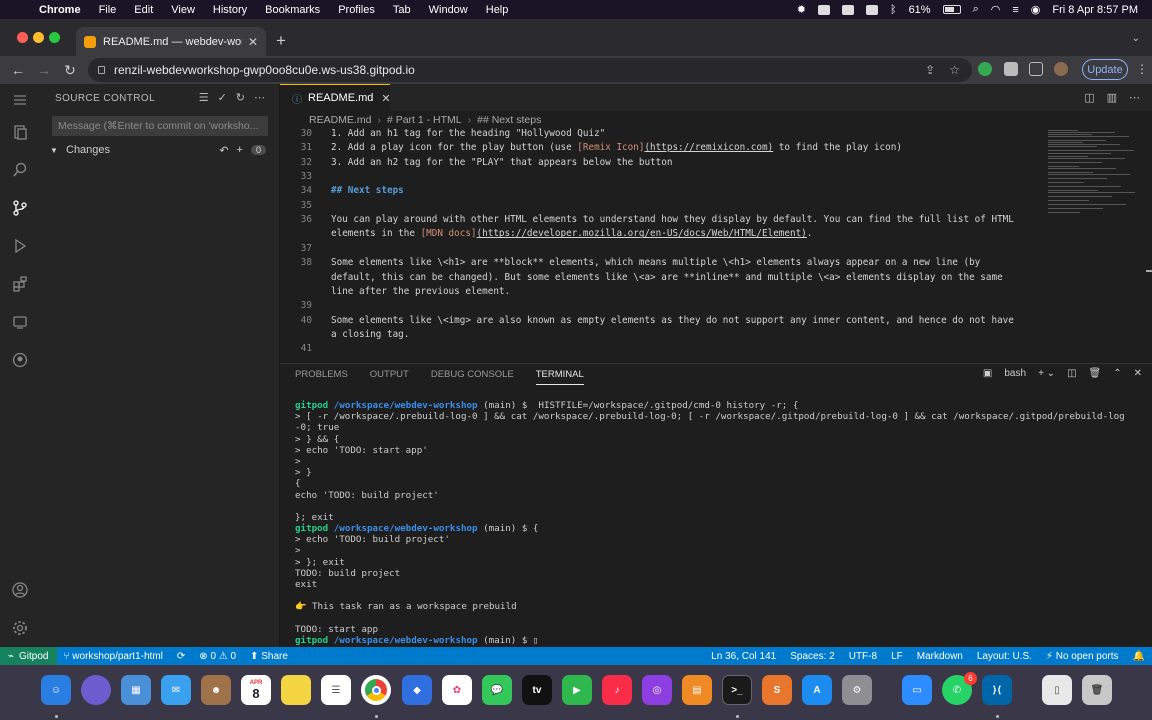 This screenshot has height=720, width=1152. I want to click on zoom-icon: ▭, so click(917, 690).